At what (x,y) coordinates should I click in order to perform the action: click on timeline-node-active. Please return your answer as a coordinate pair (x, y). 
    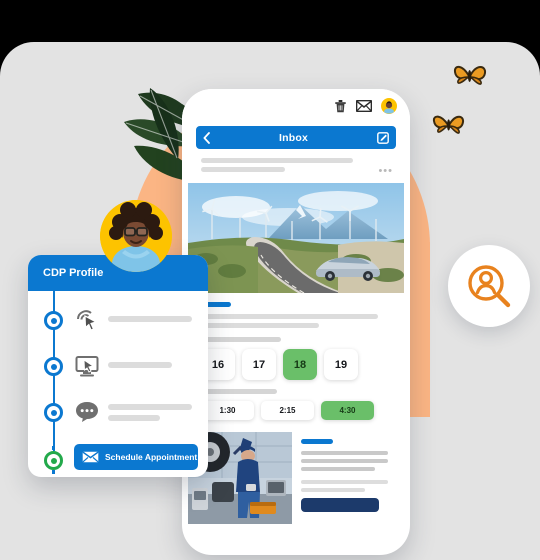
    Looking at the image, I should click on (53, 460).